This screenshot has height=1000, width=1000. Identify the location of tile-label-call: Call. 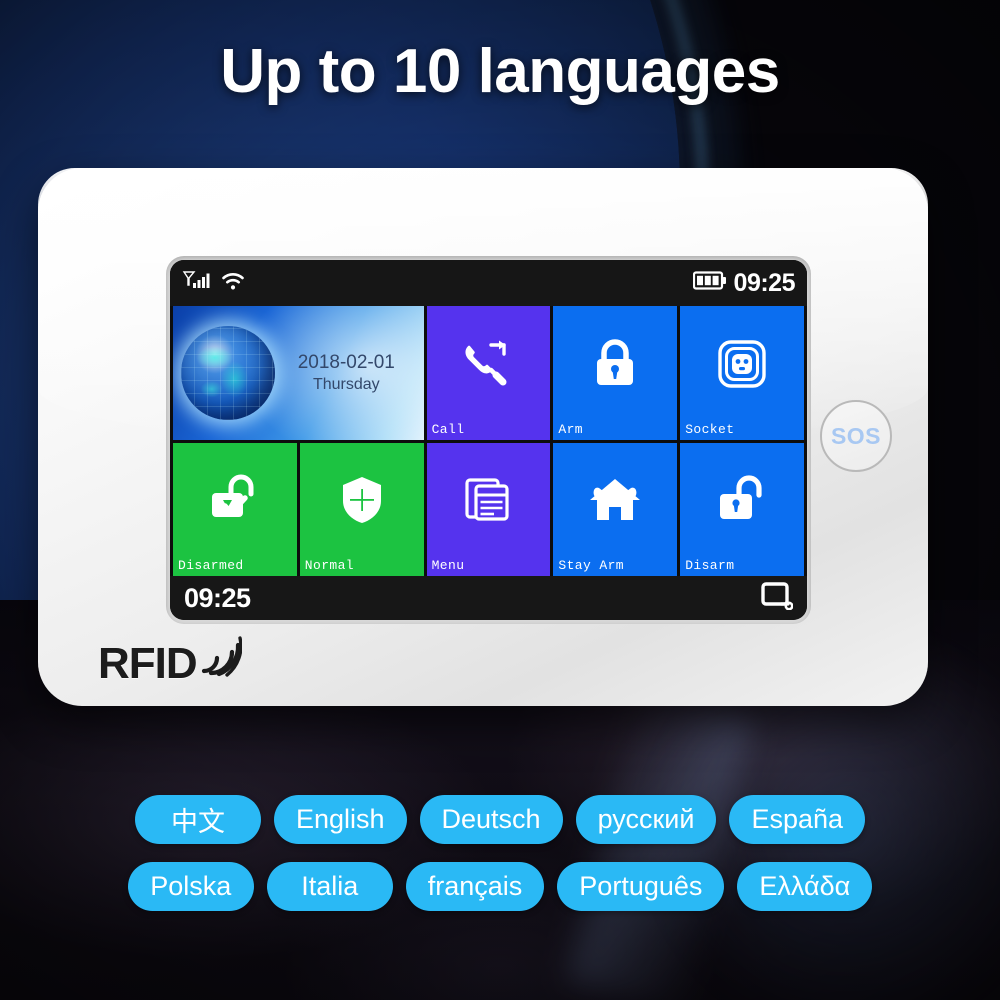
(448, 429).